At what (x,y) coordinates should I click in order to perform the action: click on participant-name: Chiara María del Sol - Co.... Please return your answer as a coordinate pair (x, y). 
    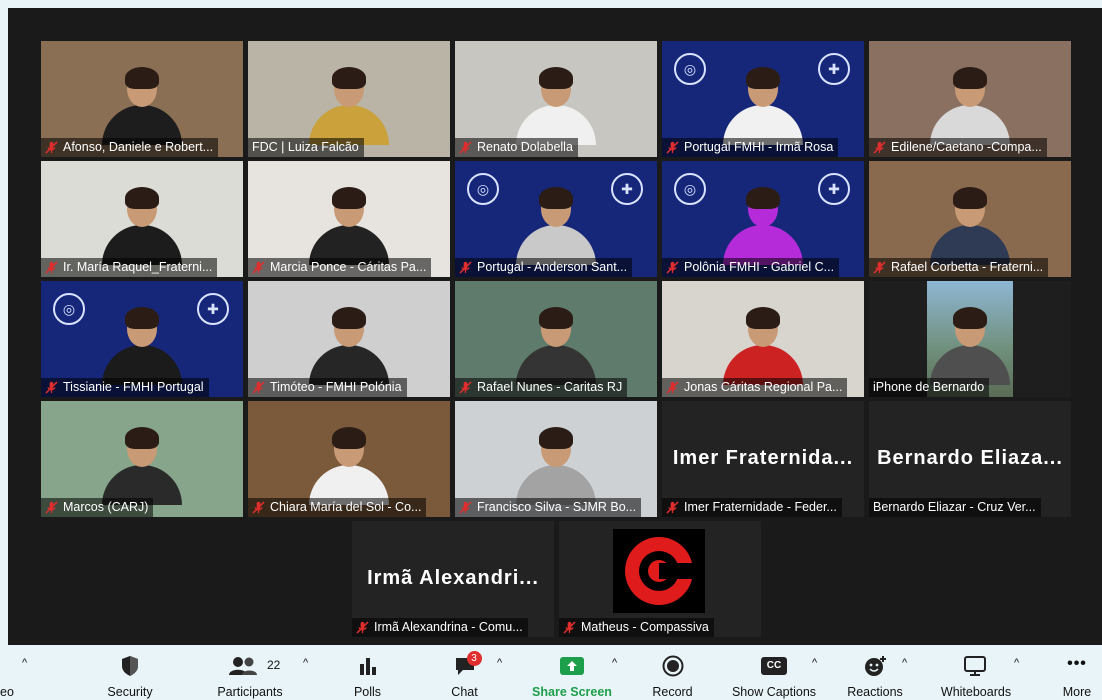
    Looking at the image, I should click on (346, 507).